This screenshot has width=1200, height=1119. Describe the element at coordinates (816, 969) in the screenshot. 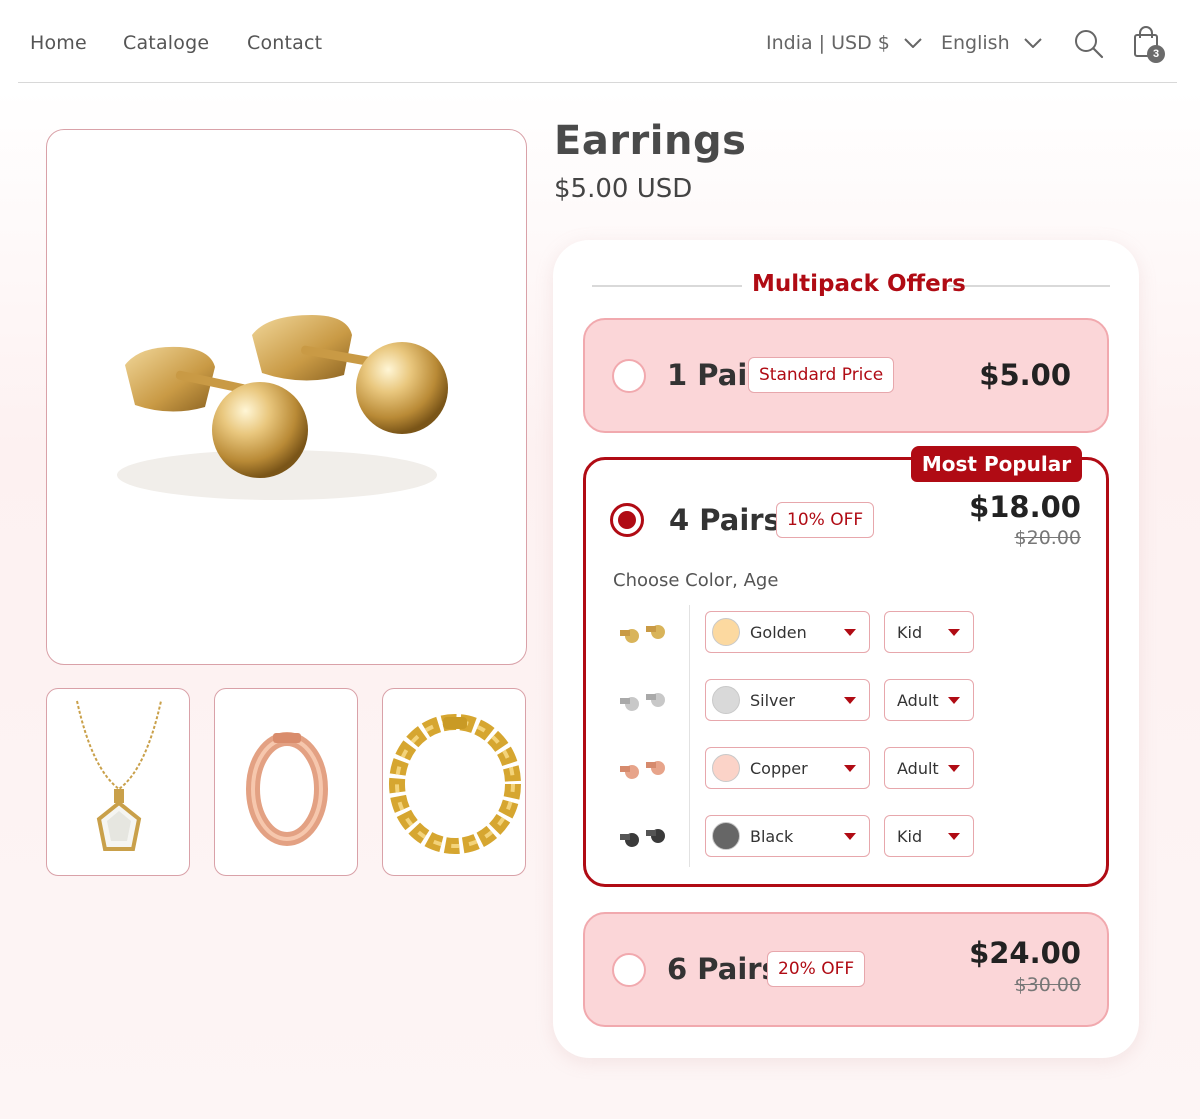

I see `offer-6-tag: 20% OFF` at that location.